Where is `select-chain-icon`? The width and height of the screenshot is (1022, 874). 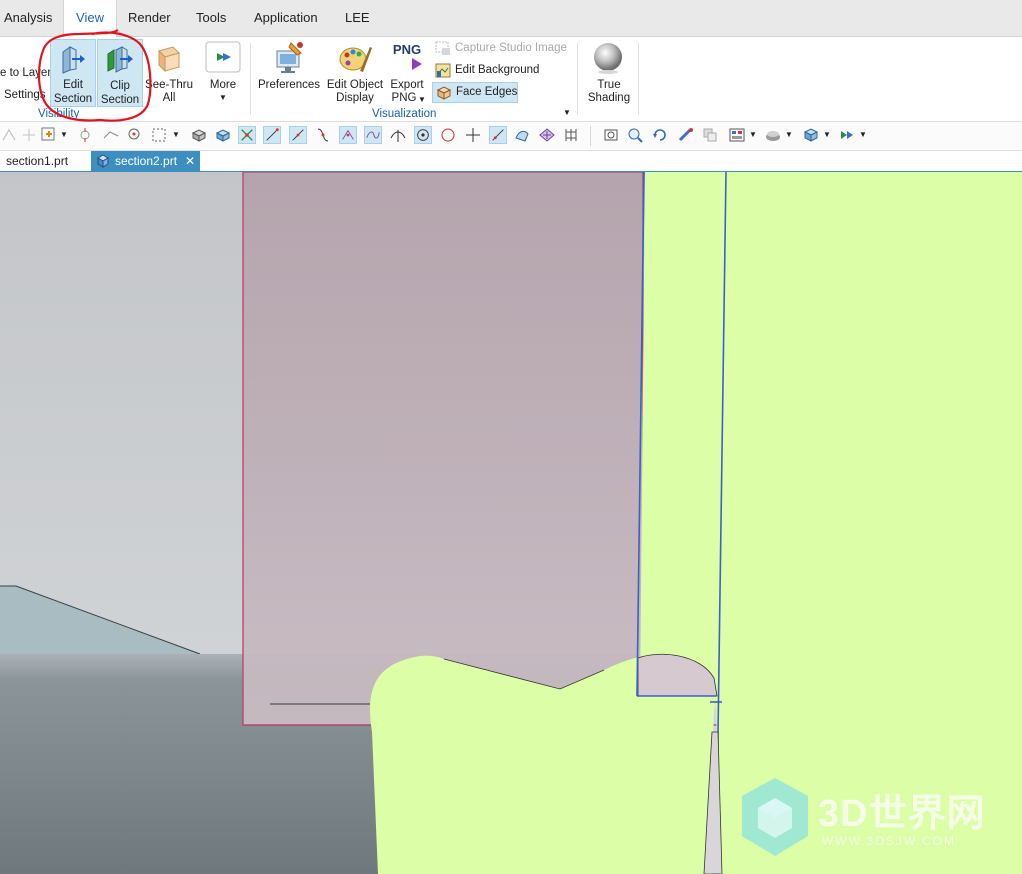
select-chain-icon is located at coordinates (111, 135).